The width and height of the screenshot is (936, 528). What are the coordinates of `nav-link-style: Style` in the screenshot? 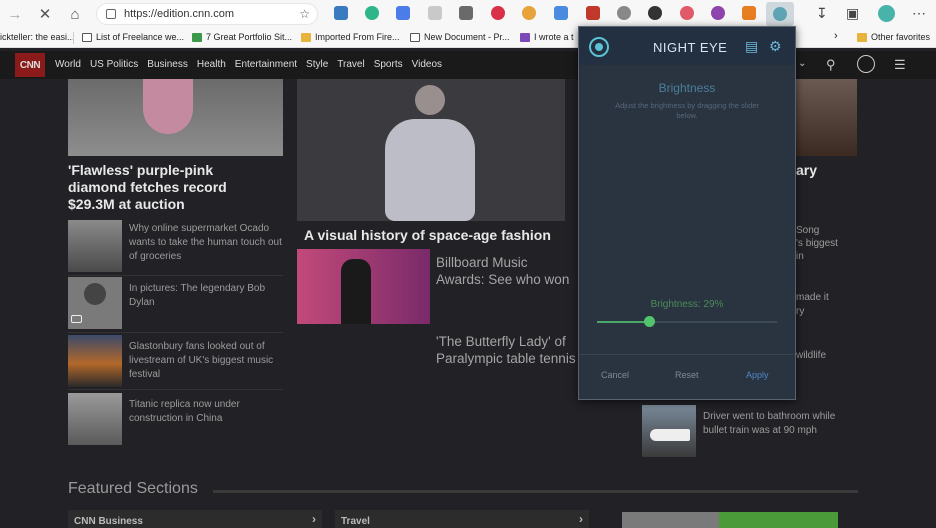 It's located at (317, 64).